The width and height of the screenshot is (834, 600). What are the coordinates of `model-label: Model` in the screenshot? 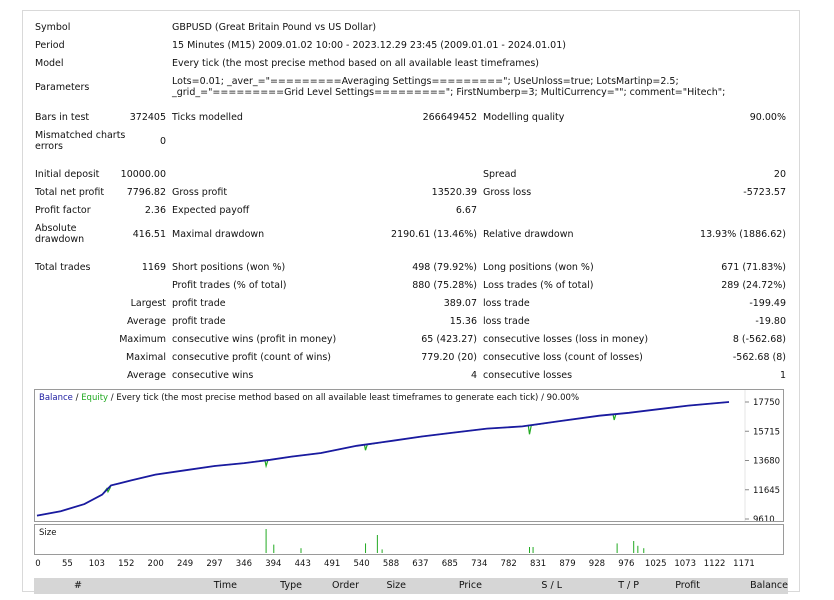 It's located at (49, 63).